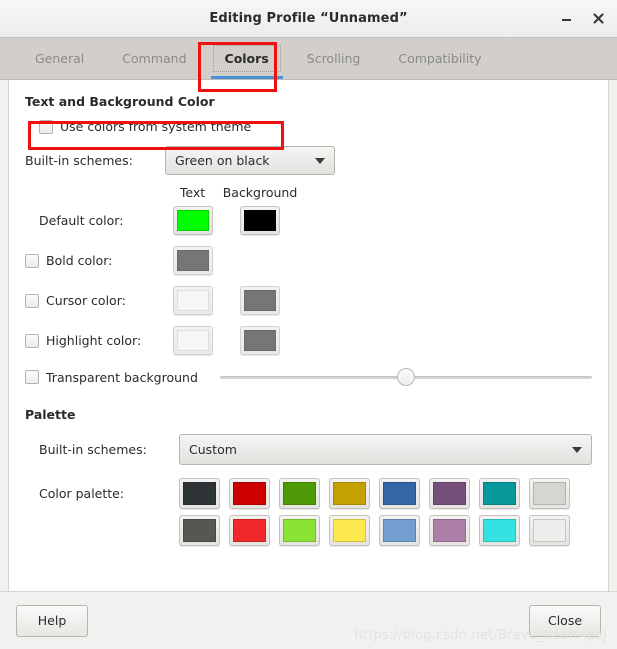 The height and width of the screenshot is (649, 617). I want to click on close-button: Close, so click(565, 620).